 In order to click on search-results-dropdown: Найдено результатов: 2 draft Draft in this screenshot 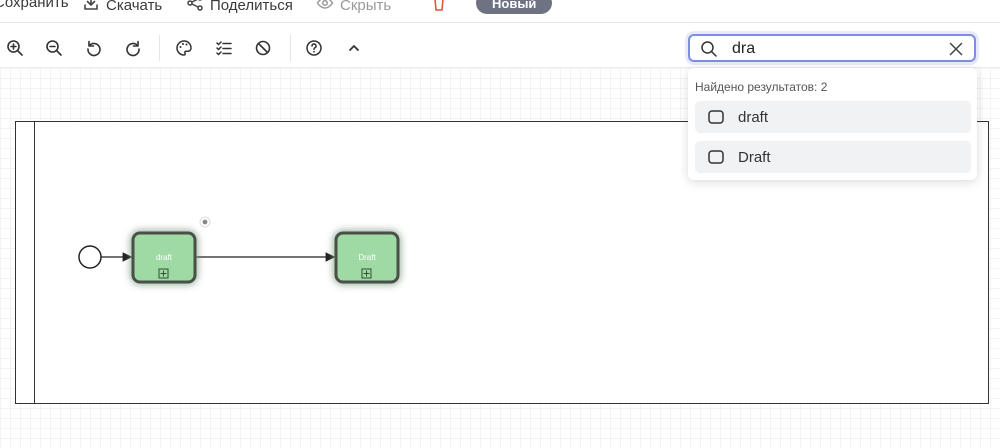, I will do `click(832, 124)`.